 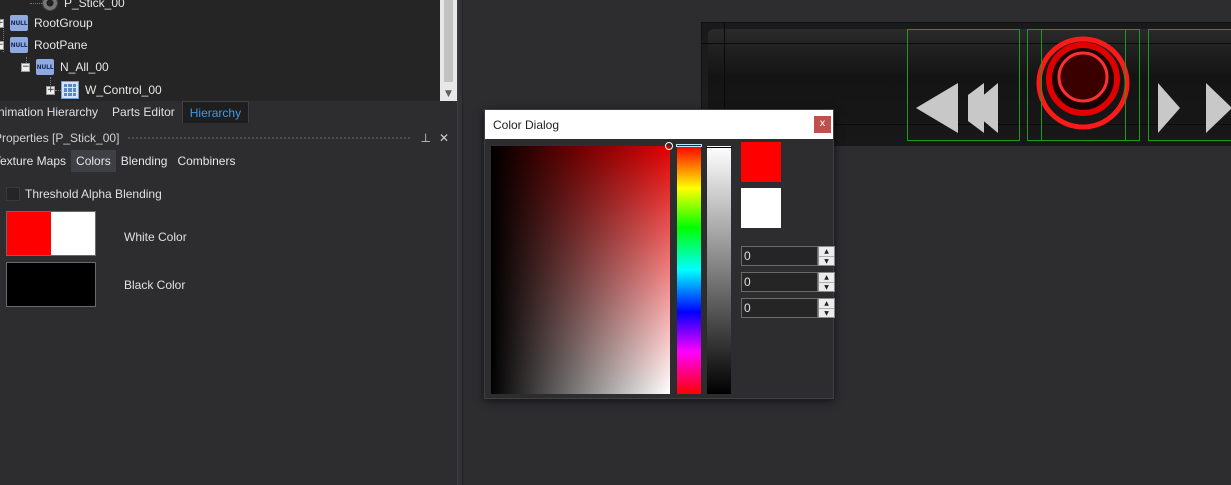 What do you see at coordinates (270, 138) in the screenshot?
I see `panel-grip` at bounding box center [270, 138].